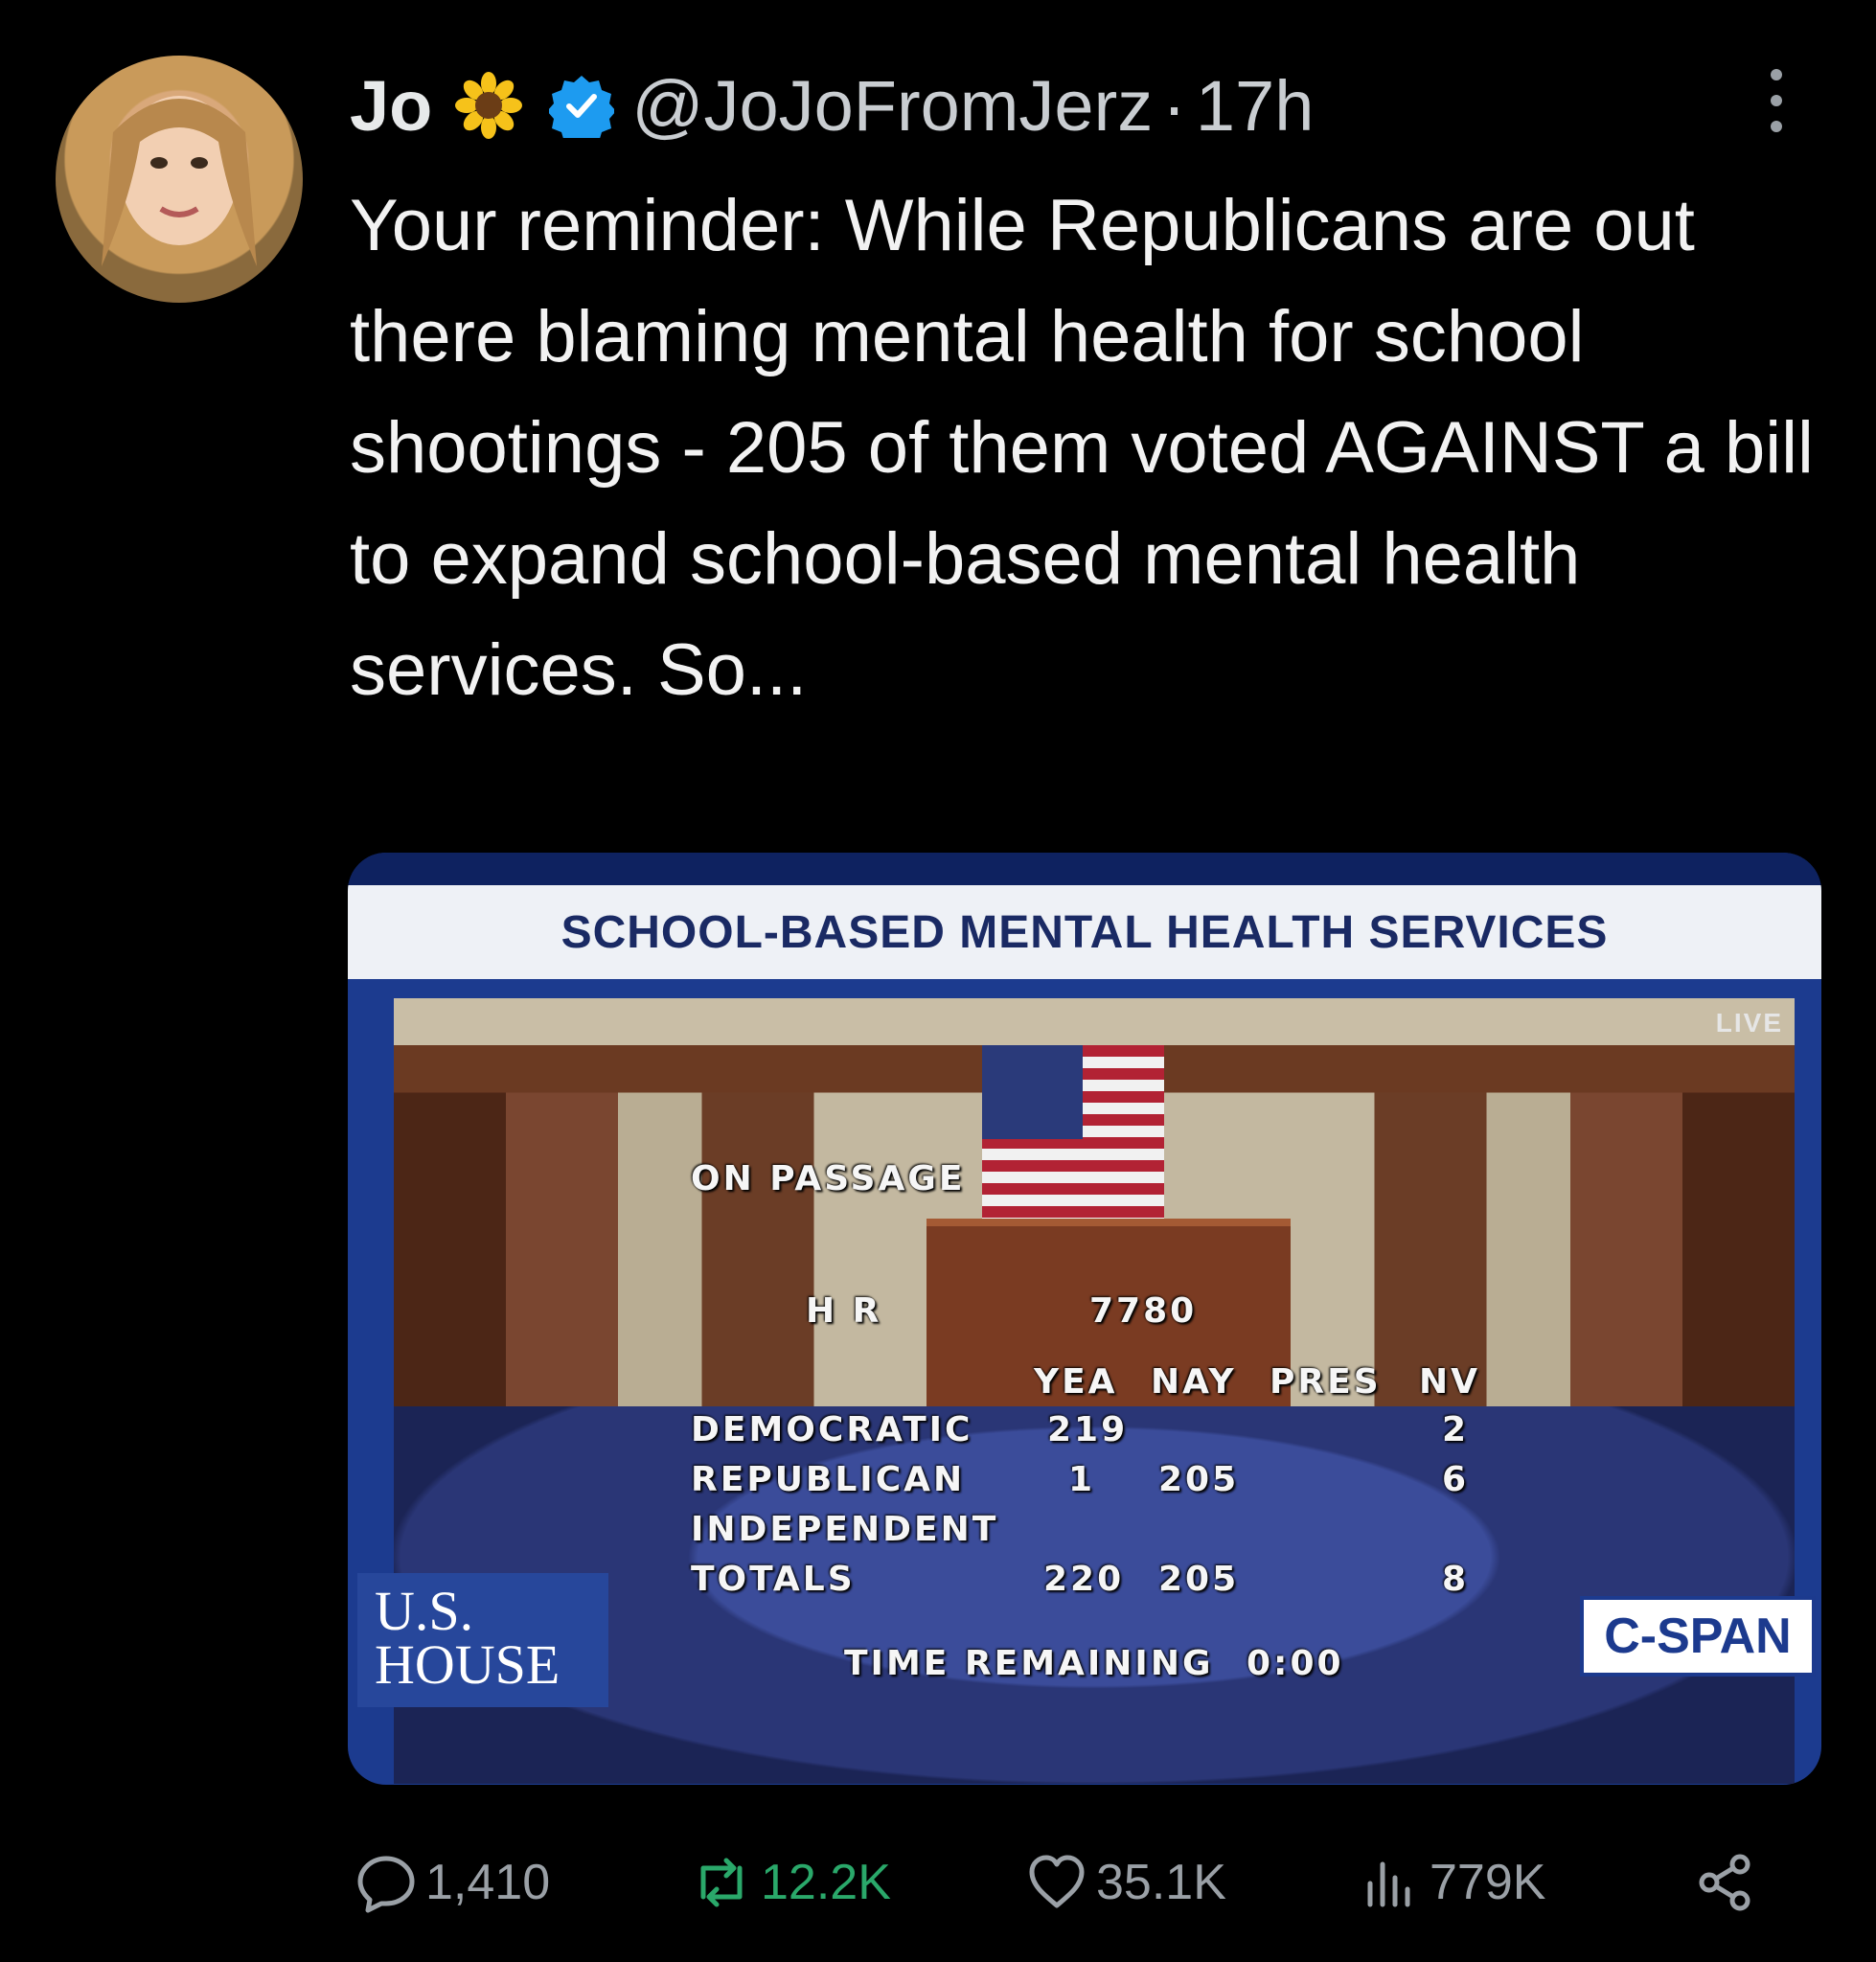  I want to click on time-remaining-value: 0:00, so click(1295, 1663).